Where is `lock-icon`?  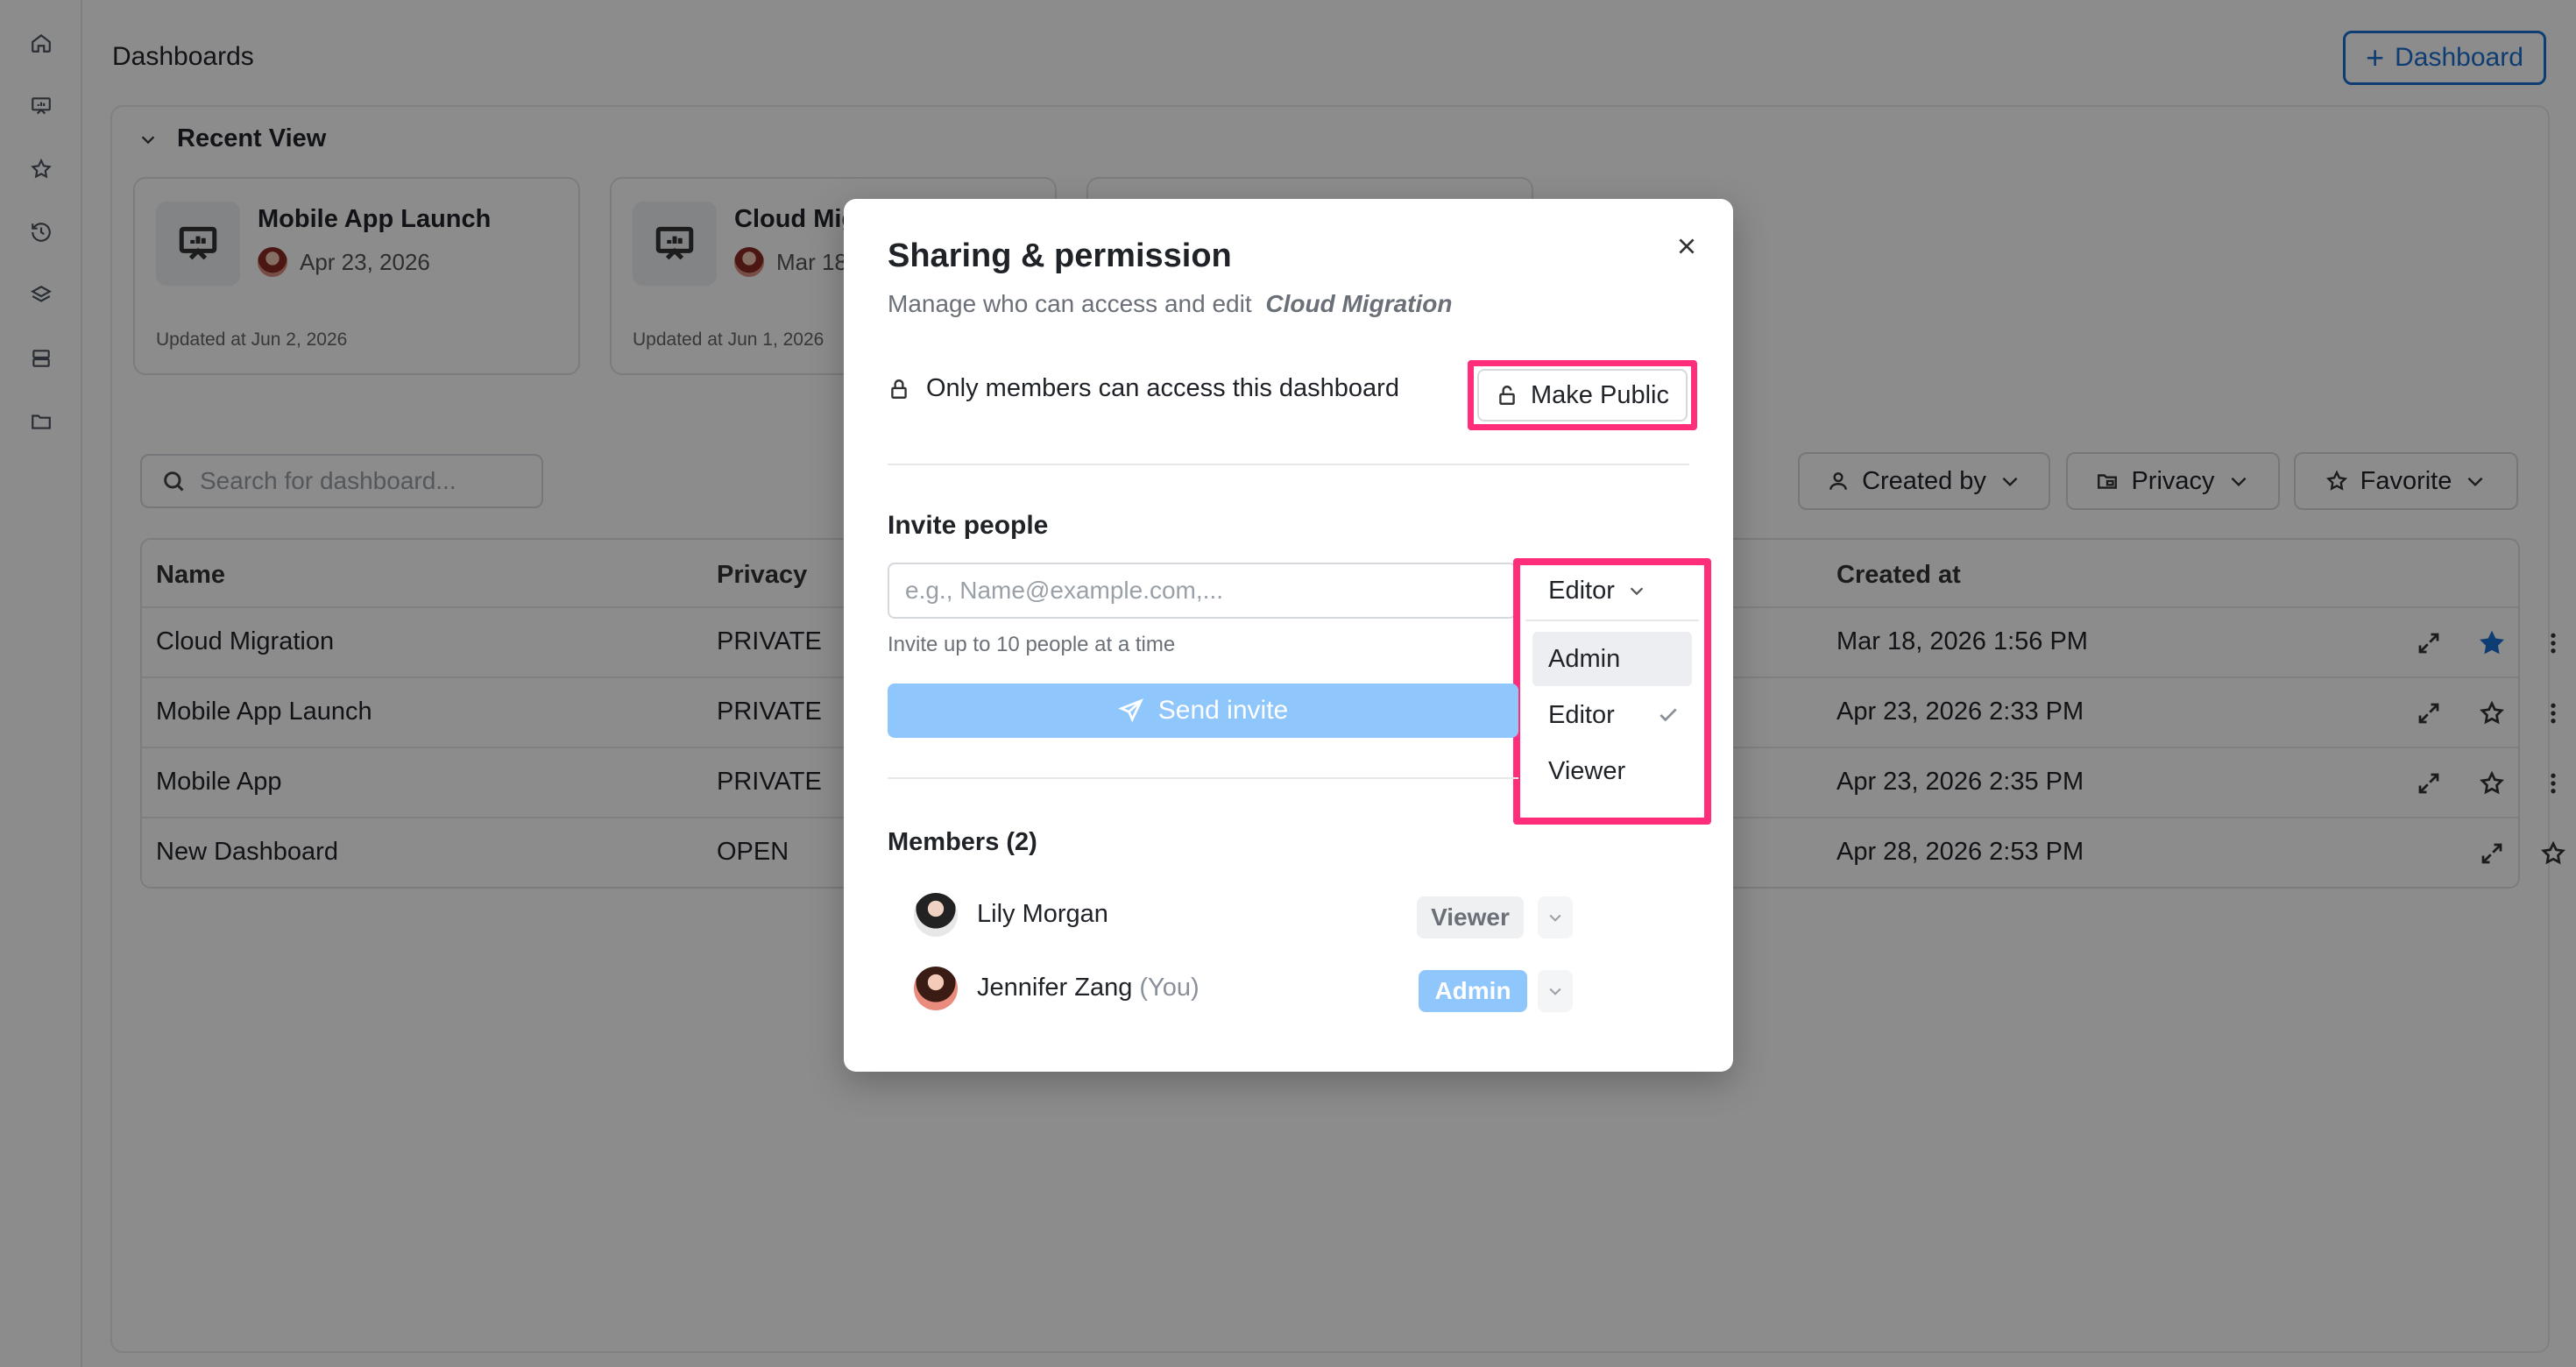 lock-icon is located at coordinates (899, 389).